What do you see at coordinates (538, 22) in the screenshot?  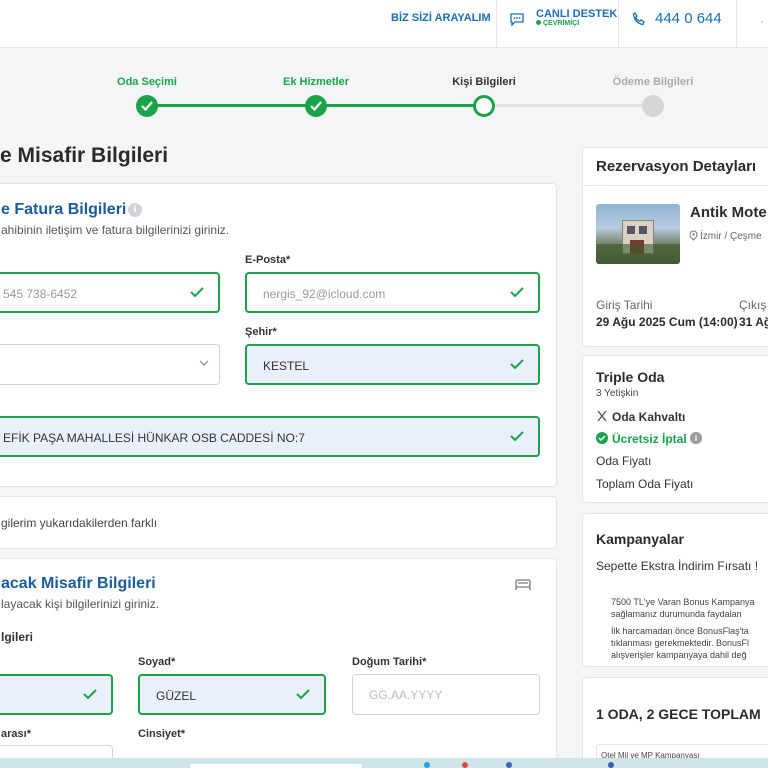 I see `online-dot-icon` at bounding box center [538, 22].